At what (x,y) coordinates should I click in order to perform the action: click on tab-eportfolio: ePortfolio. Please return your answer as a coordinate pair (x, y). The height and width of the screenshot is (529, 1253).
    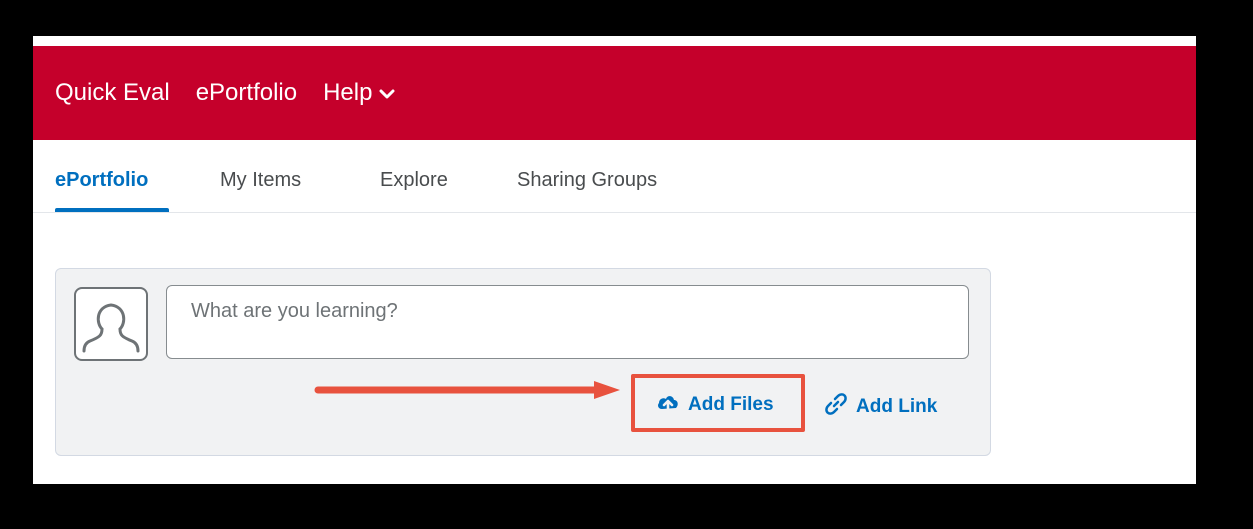
    Looking at the image, I should click on (101, 180).